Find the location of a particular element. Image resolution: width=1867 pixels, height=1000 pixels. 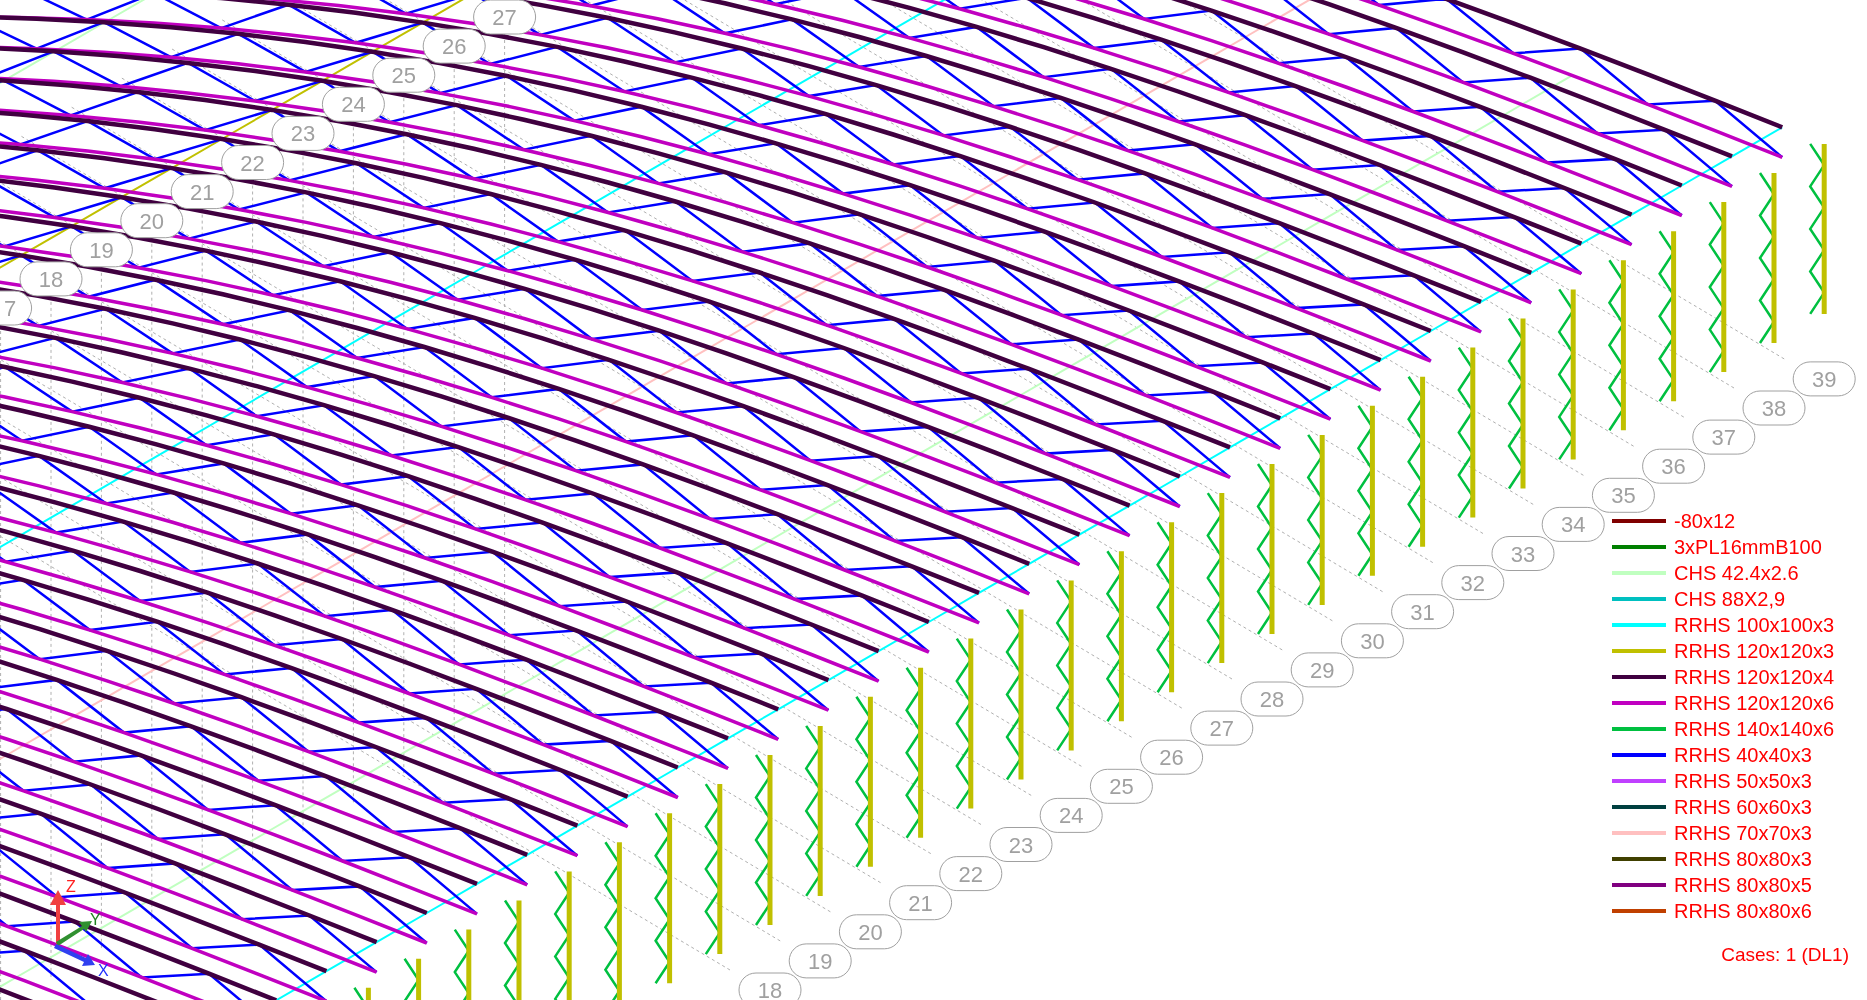

legend-label: RRHS 80x80x5 is located at coordinates (1743, 885).